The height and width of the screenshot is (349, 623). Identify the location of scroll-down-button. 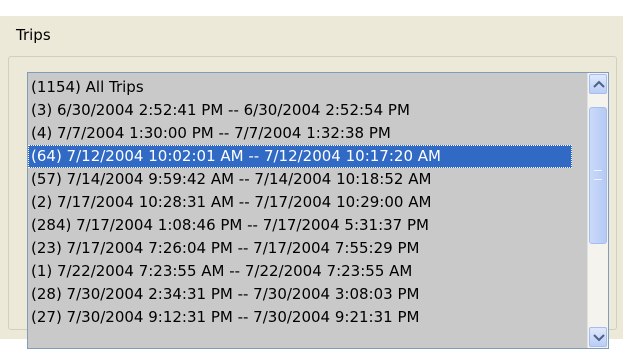
(598, 337).